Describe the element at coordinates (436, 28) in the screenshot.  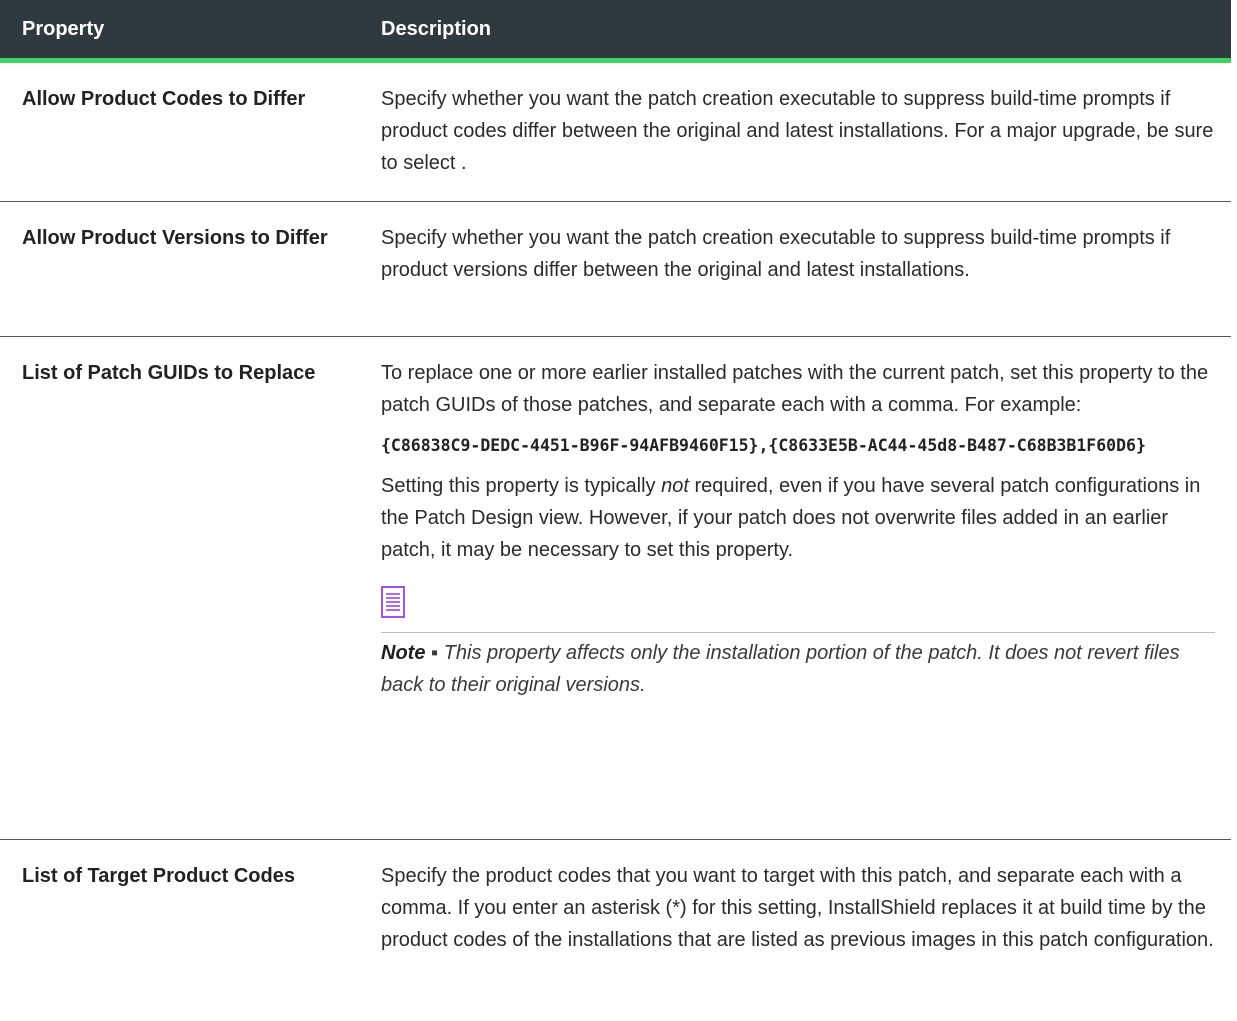
I see `header-description: Description` at that location.